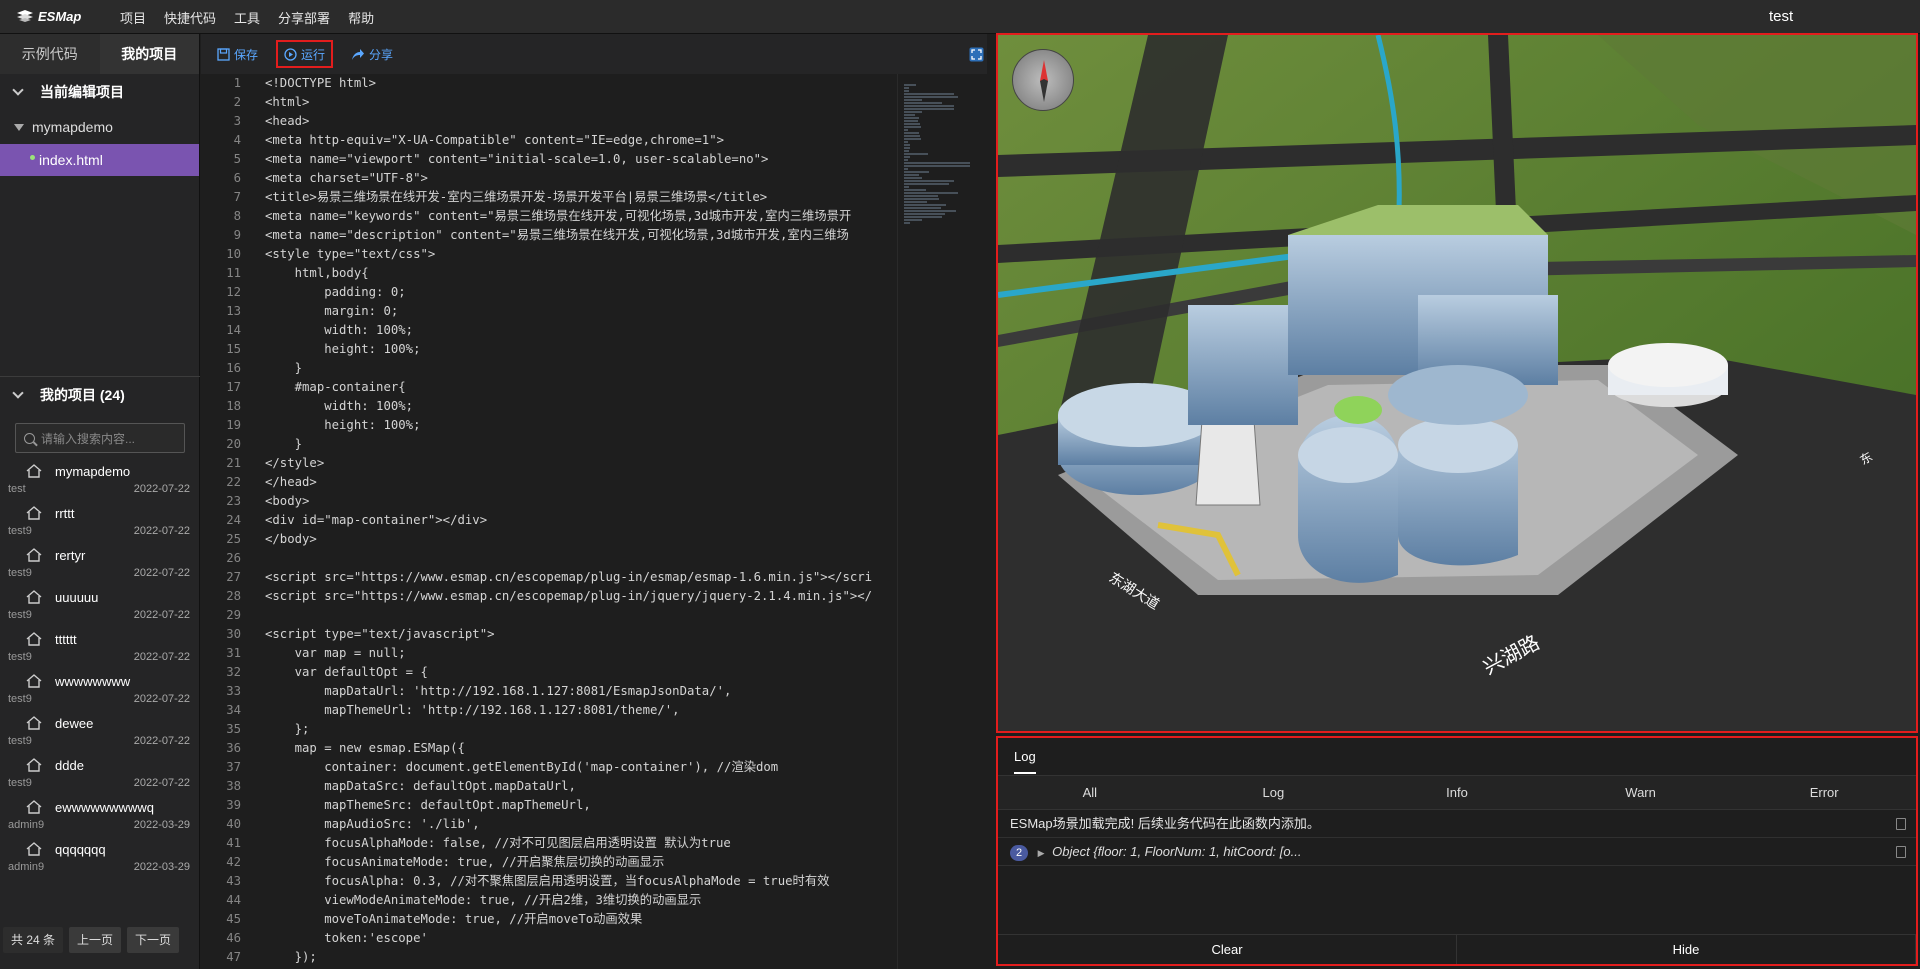 Image resolution: width=1920 pixels, height=969 pixels. I want to click on split-handle, so click(991, 501).